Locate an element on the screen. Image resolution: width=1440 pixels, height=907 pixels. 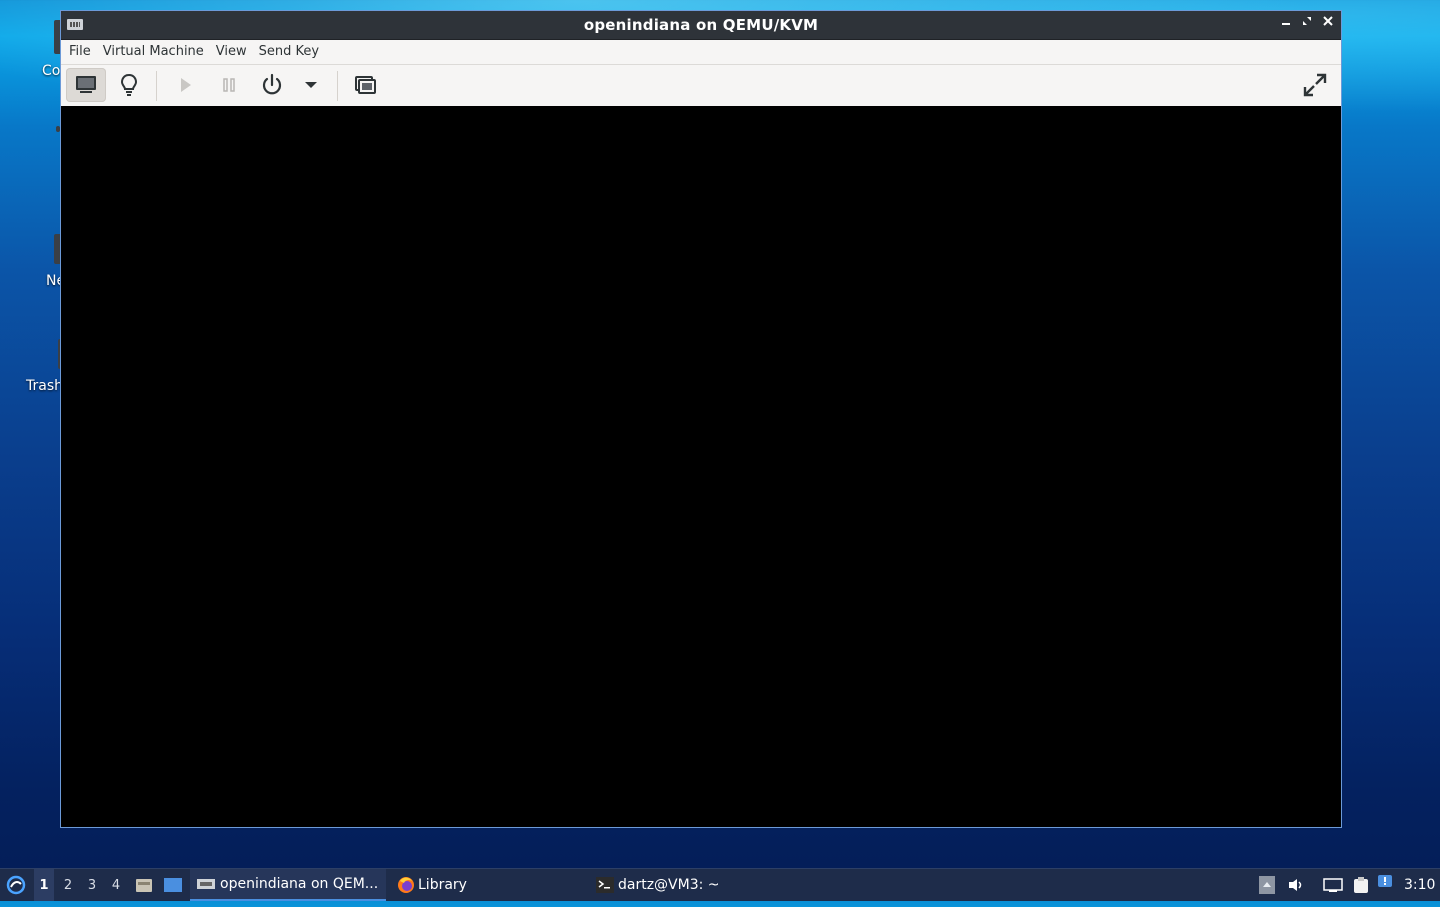
minimize-button is located at coordinates (1286, 24).